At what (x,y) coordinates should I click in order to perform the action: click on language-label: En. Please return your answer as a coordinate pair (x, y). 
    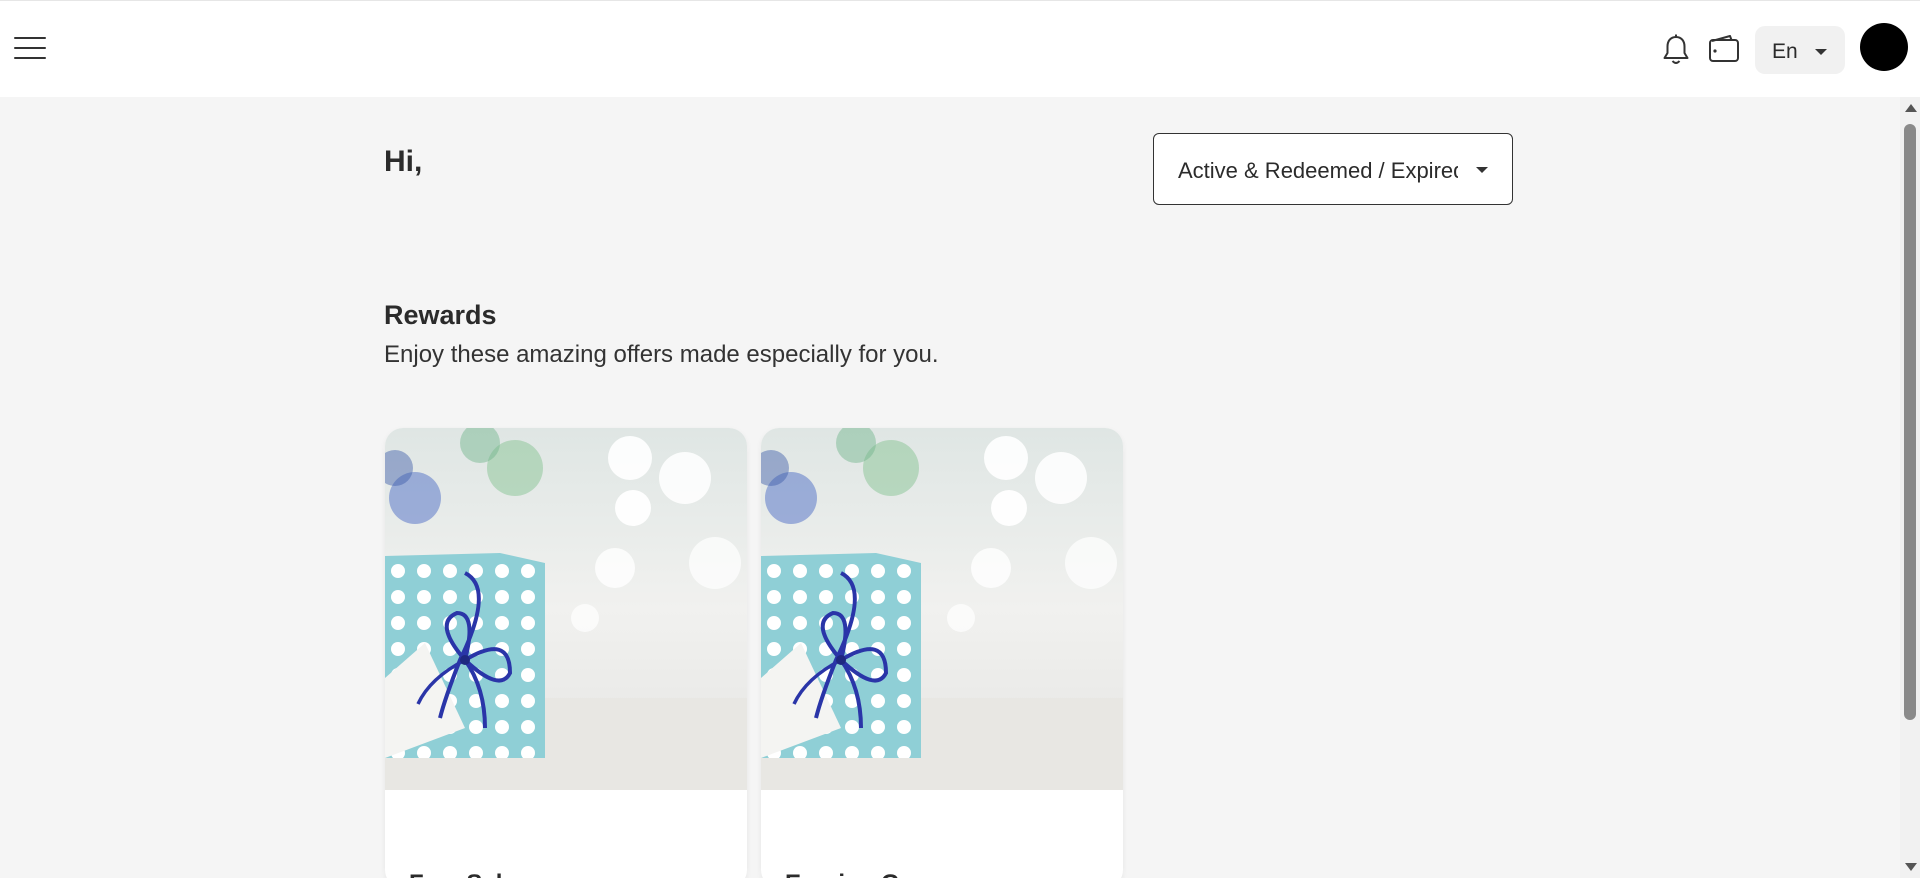
    Looking at the image, I should click on (1785, 51).